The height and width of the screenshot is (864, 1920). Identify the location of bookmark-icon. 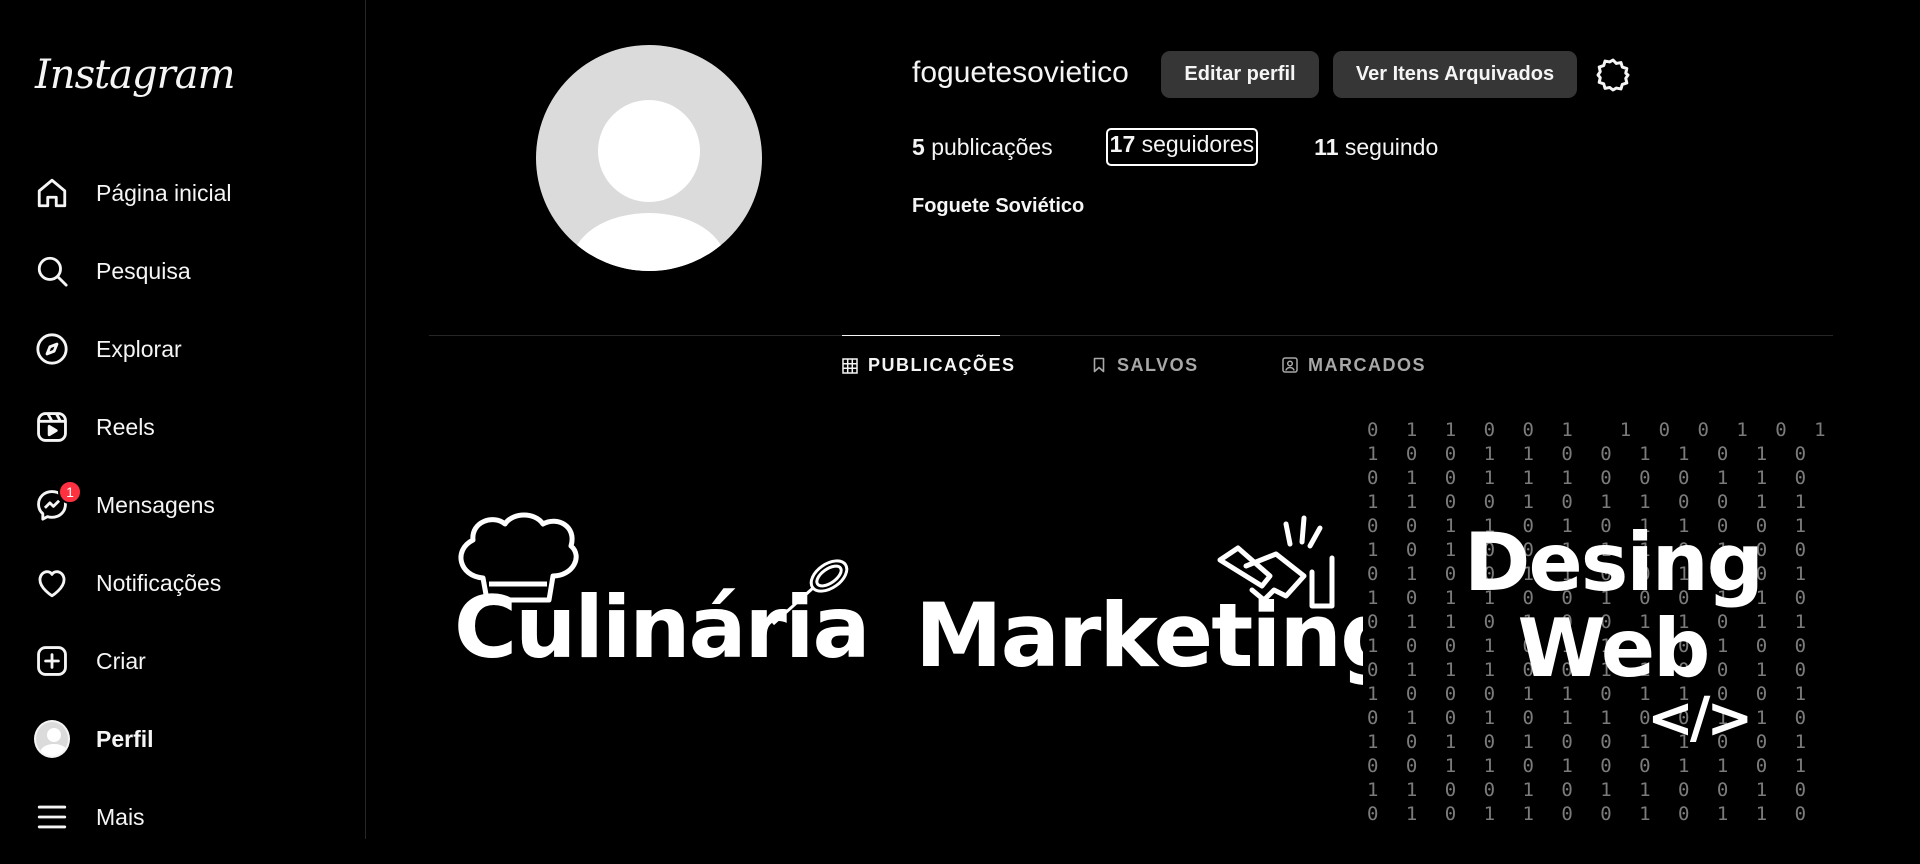
(1099, 365).